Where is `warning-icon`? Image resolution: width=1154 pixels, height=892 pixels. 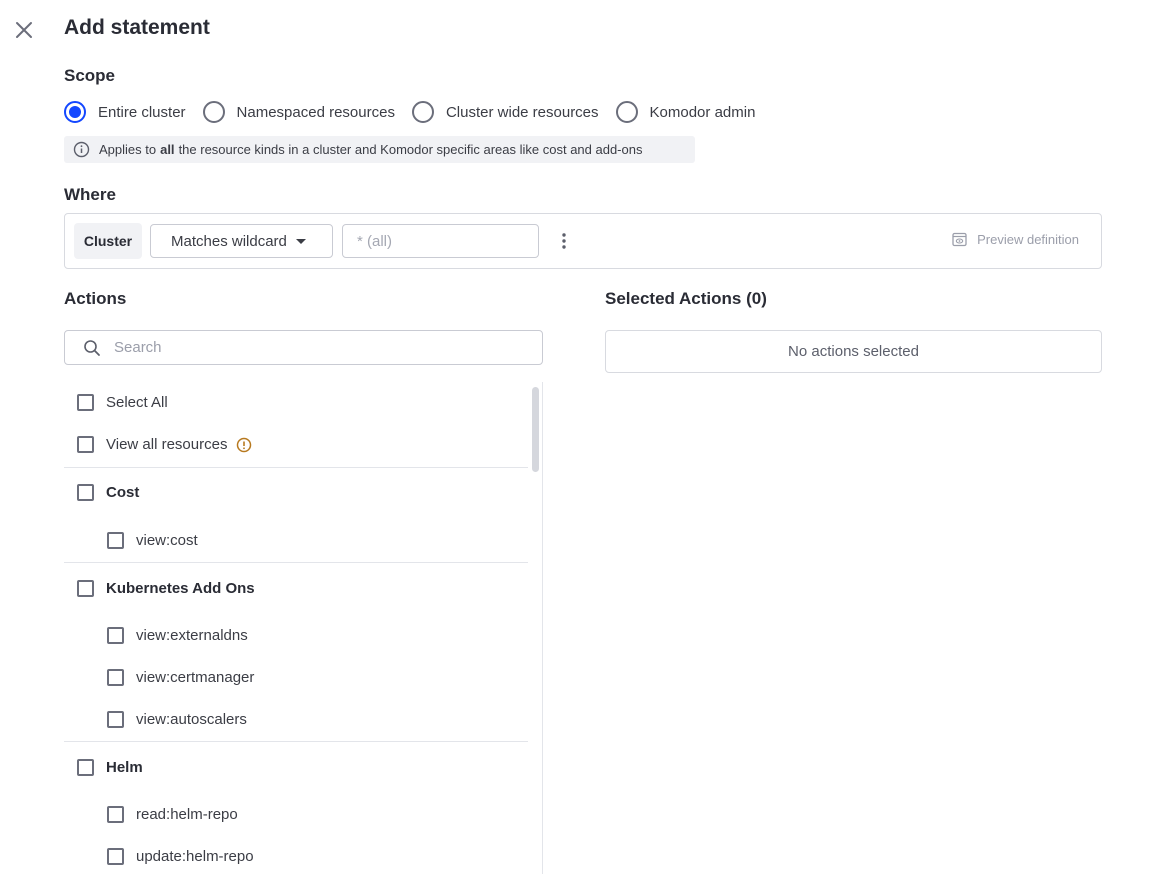
warning-icon is located at coordinates (244, 445).